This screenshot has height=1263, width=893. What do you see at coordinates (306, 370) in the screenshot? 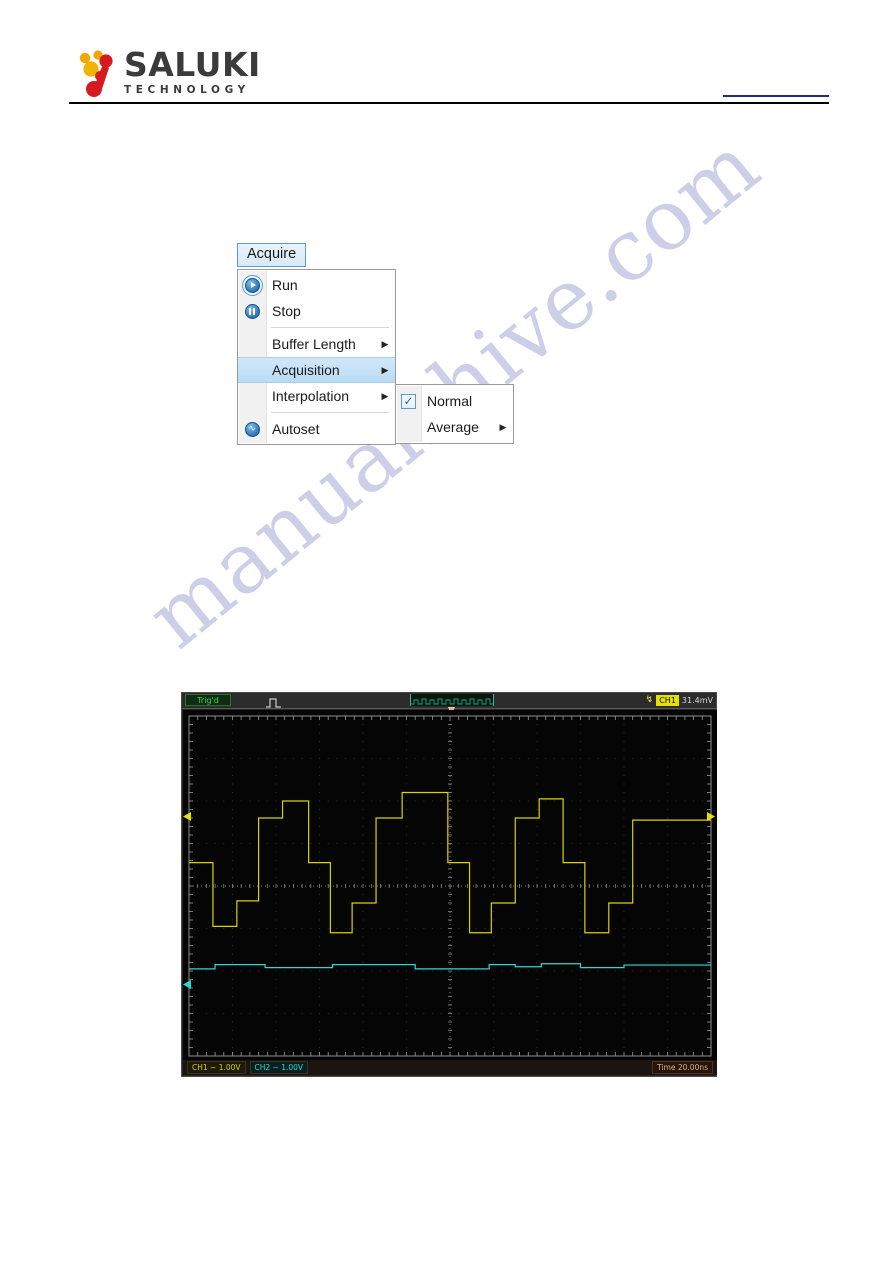
I see `menu-item-label: Acquisition` at bounding box center [306, 370].